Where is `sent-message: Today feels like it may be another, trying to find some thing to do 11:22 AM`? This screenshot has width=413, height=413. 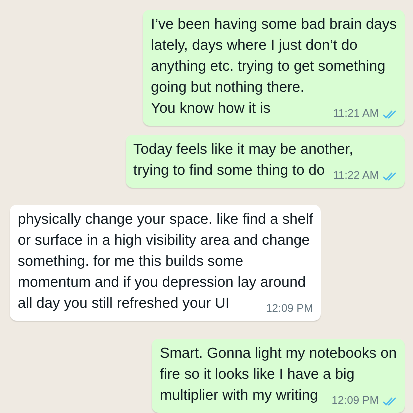 sent-message: Today feels like it may be another, trying to find some thing to do 11:22 AM is located at coordinates (265, 161).